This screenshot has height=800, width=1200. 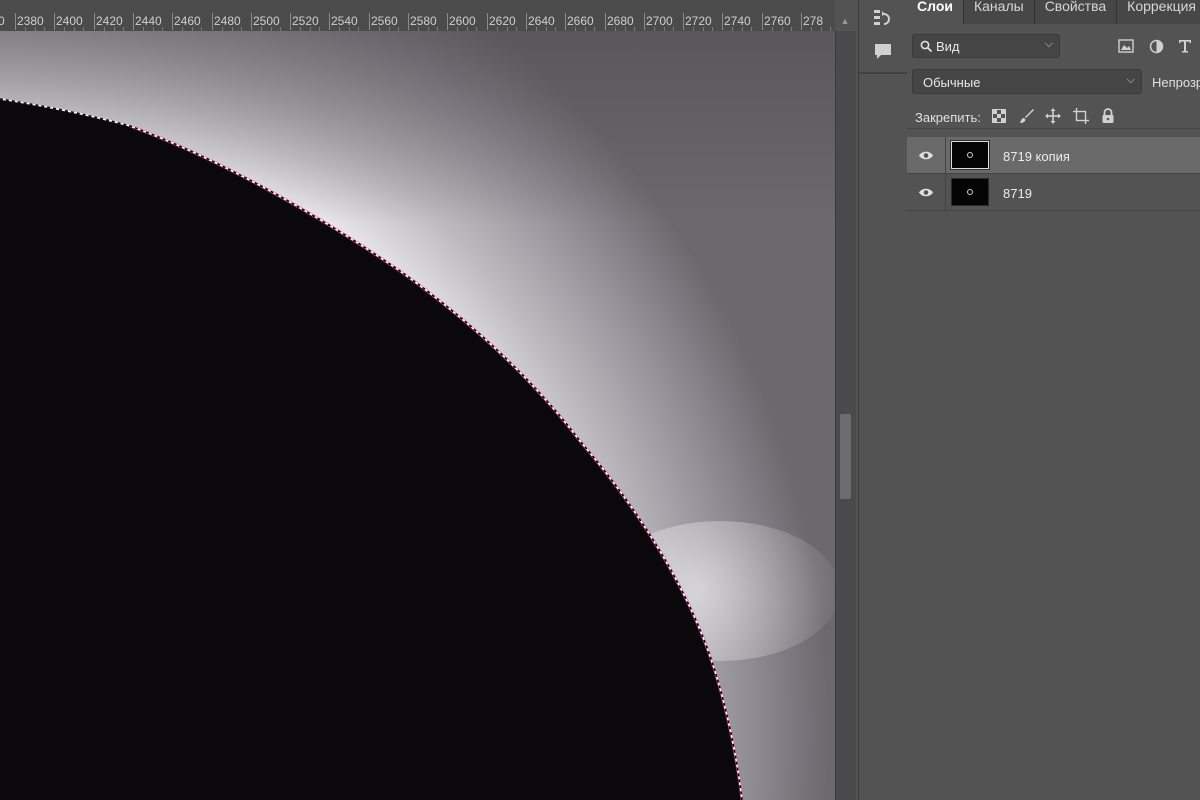 What do you see at coordinates (1126, 46) in the screenshot?
I see `image-filter-icon` at bounding box center [1126, 46].